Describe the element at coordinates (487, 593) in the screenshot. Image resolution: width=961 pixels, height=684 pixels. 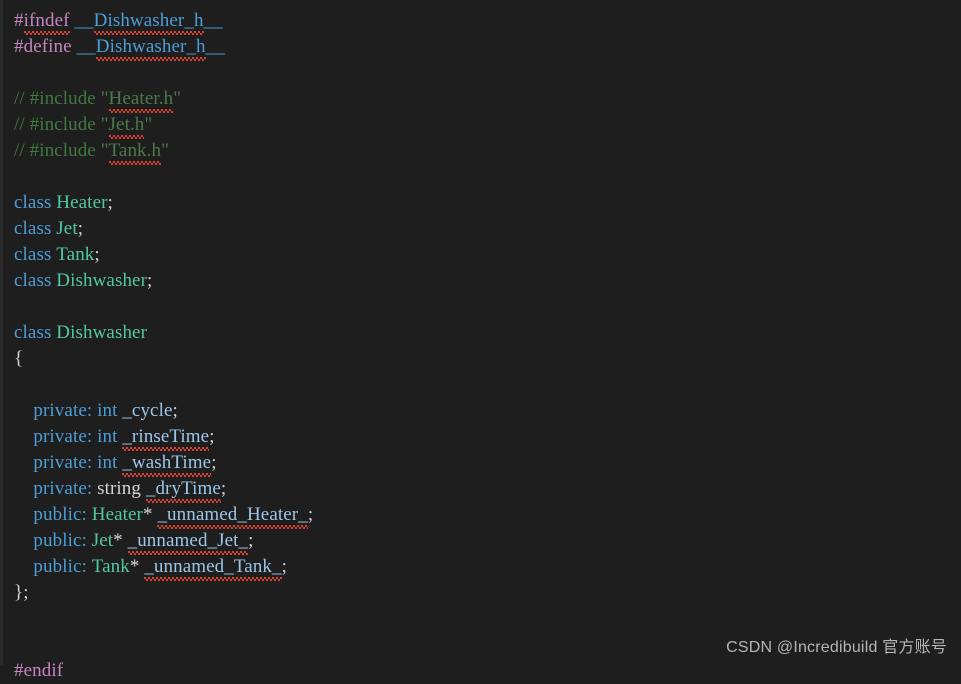
I see `code-line: };` at that location.